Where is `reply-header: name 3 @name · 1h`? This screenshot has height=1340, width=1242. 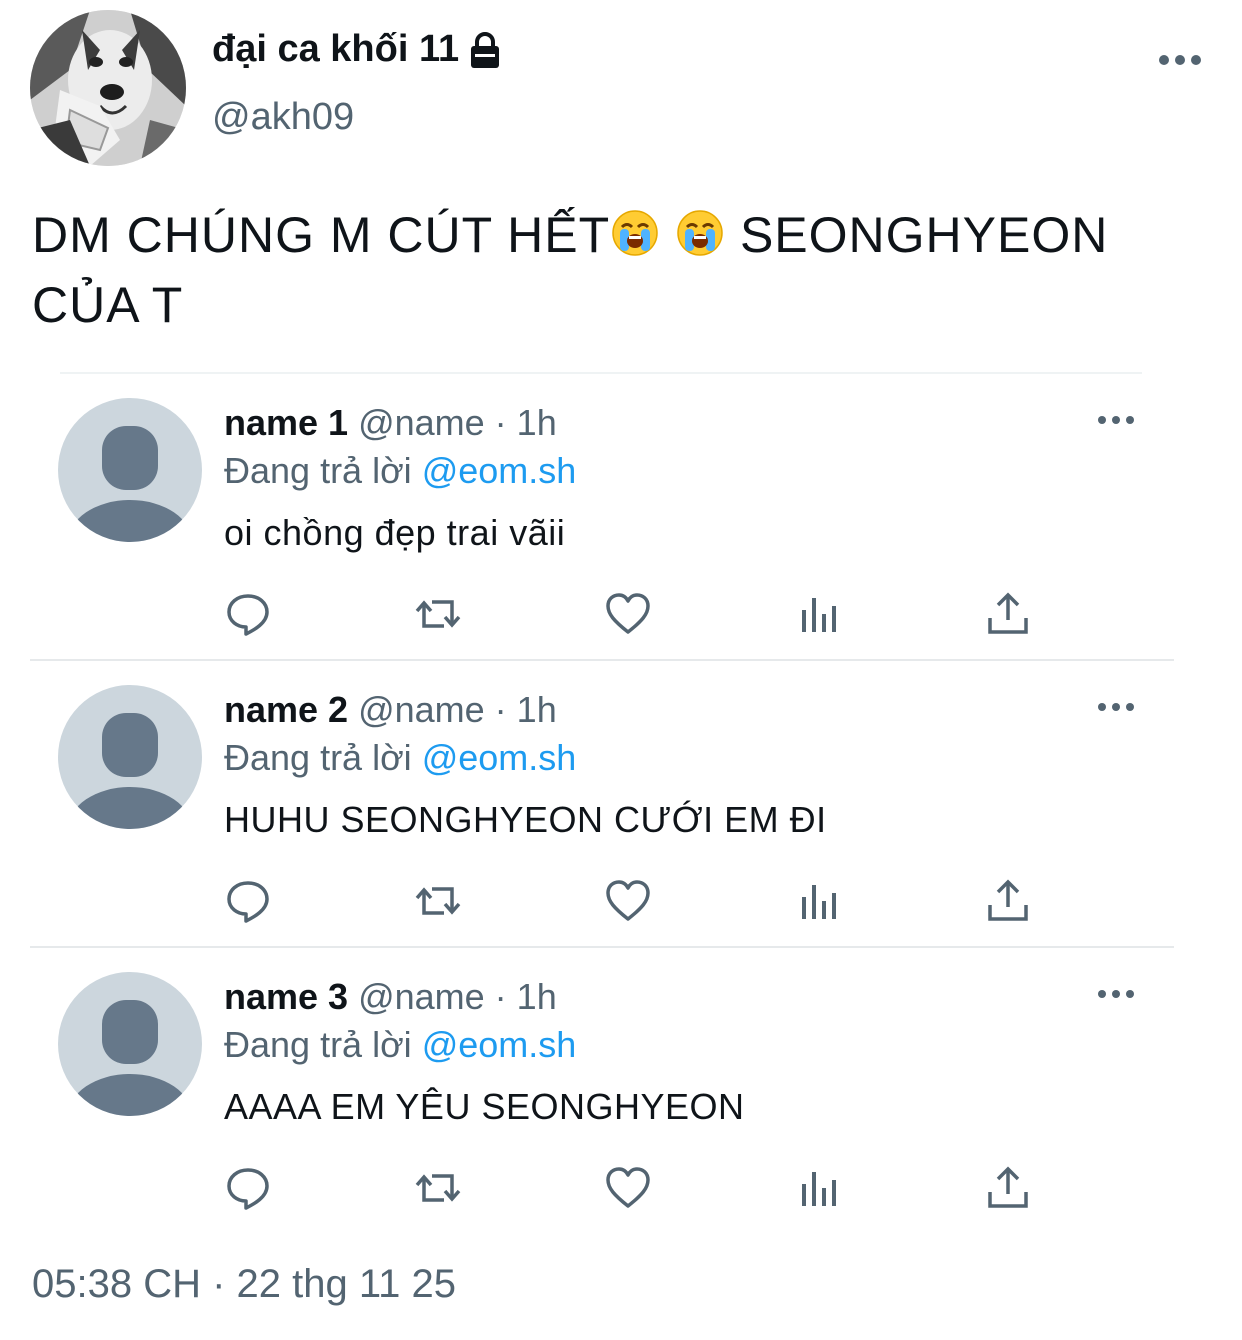
reply-header: name 3 @name · 1h is located at coordinates (390, 997).